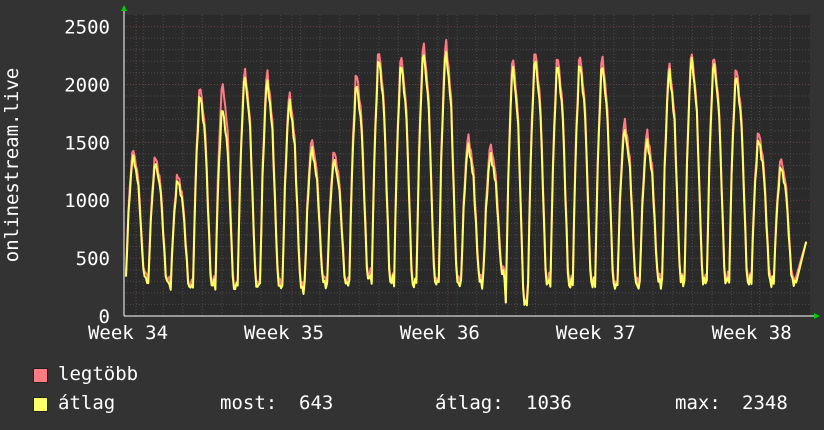 The width and height of the screenshot is (824, 430). I want to click on x-tick-labels: Week 34 Week 35 Week 36 Week 37 Week 38, so click(440, 333).